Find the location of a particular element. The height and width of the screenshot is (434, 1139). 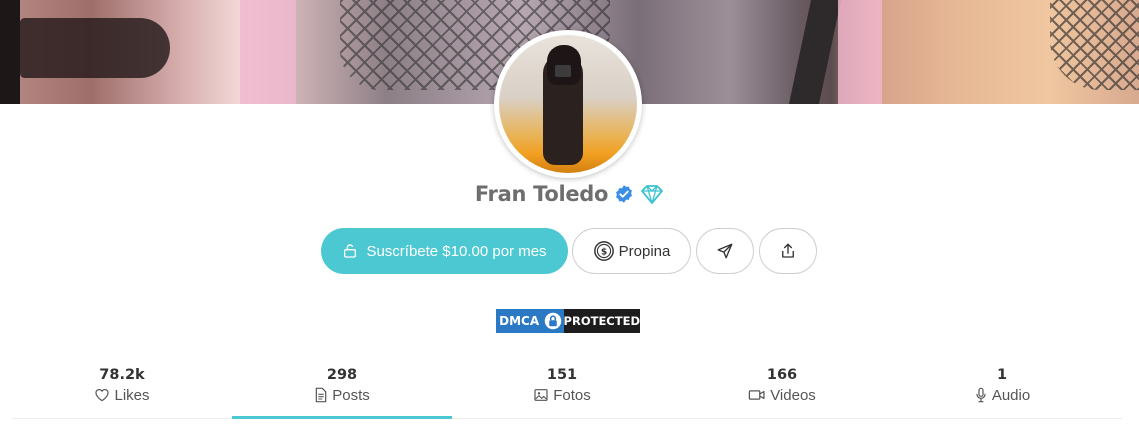

subscribe-label: Suscríbete $10.00 por mes is located at coordinates (456, 251).